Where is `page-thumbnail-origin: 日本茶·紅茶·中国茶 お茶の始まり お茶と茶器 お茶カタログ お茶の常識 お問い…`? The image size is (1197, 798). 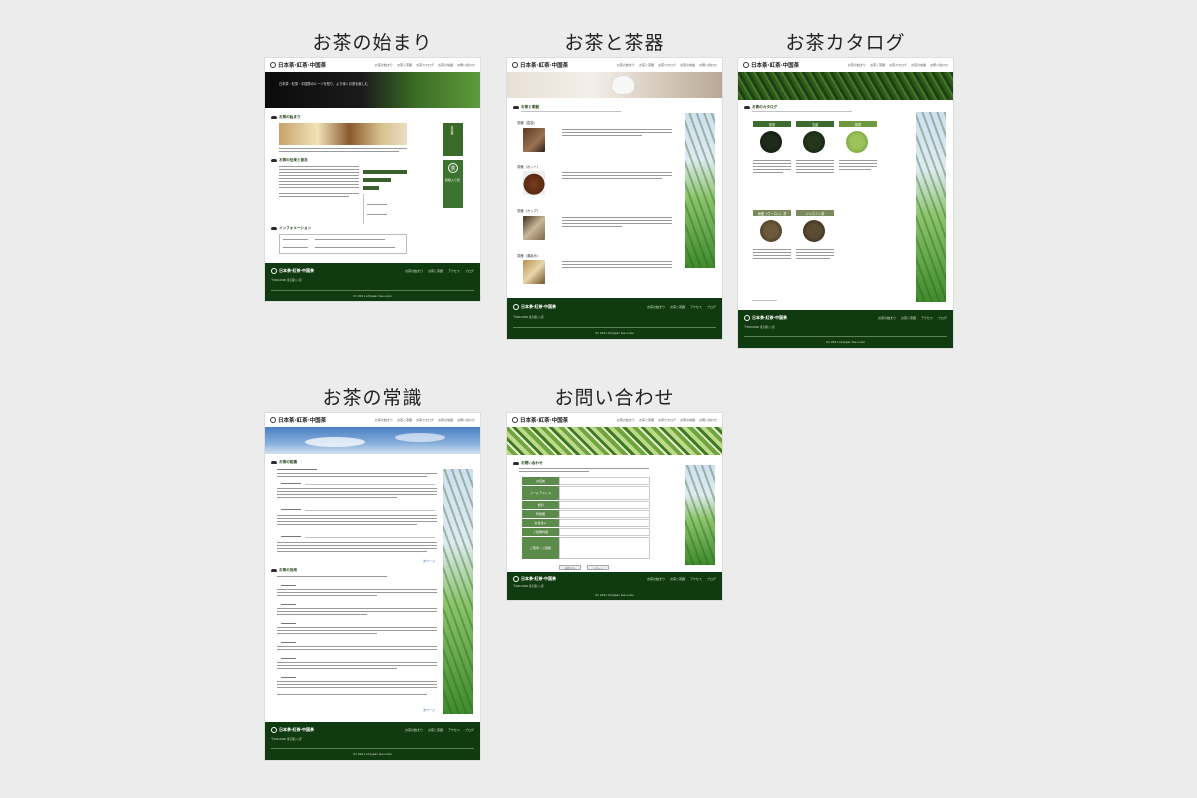 page-thumbnail-origin: 日本茶·紅茶·中国茶 お茶の始まり お茶と茶器 お茶カタログ お茶の常識 お問い… is located at coordinates (372, 179).